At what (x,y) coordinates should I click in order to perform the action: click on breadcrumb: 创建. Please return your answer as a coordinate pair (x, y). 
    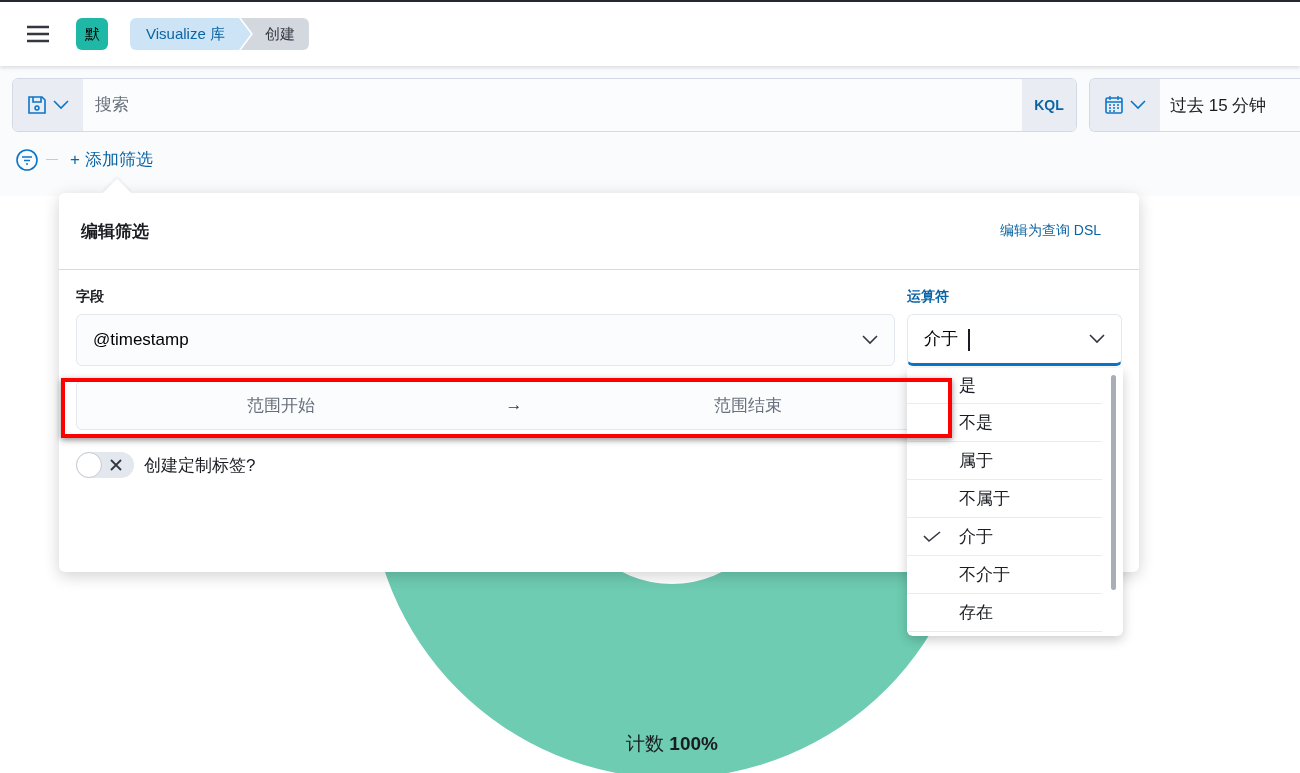
    Looking at the image, I should click on (274, 34).